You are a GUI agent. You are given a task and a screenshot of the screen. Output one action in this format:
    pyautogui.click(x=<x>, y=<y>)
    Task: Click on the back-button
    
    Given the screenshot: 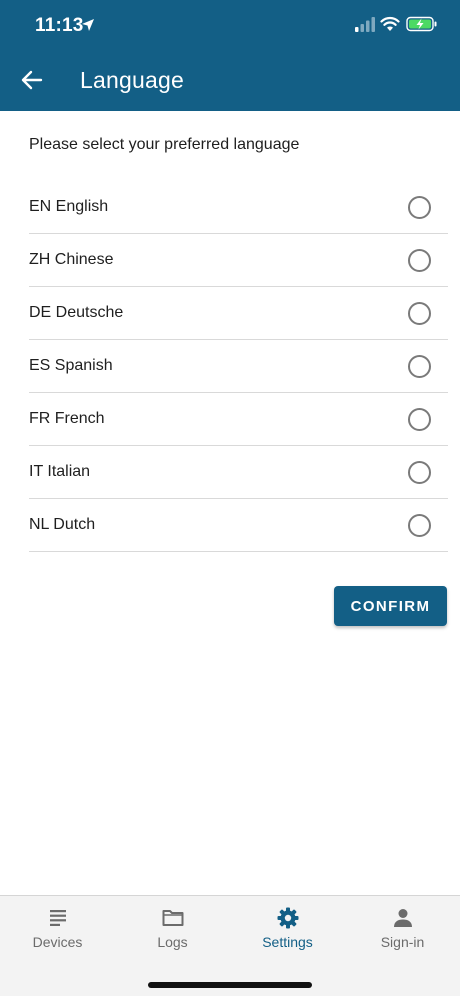 What is the action you would take?
    pyautogui.click(x=32, y=80)
    